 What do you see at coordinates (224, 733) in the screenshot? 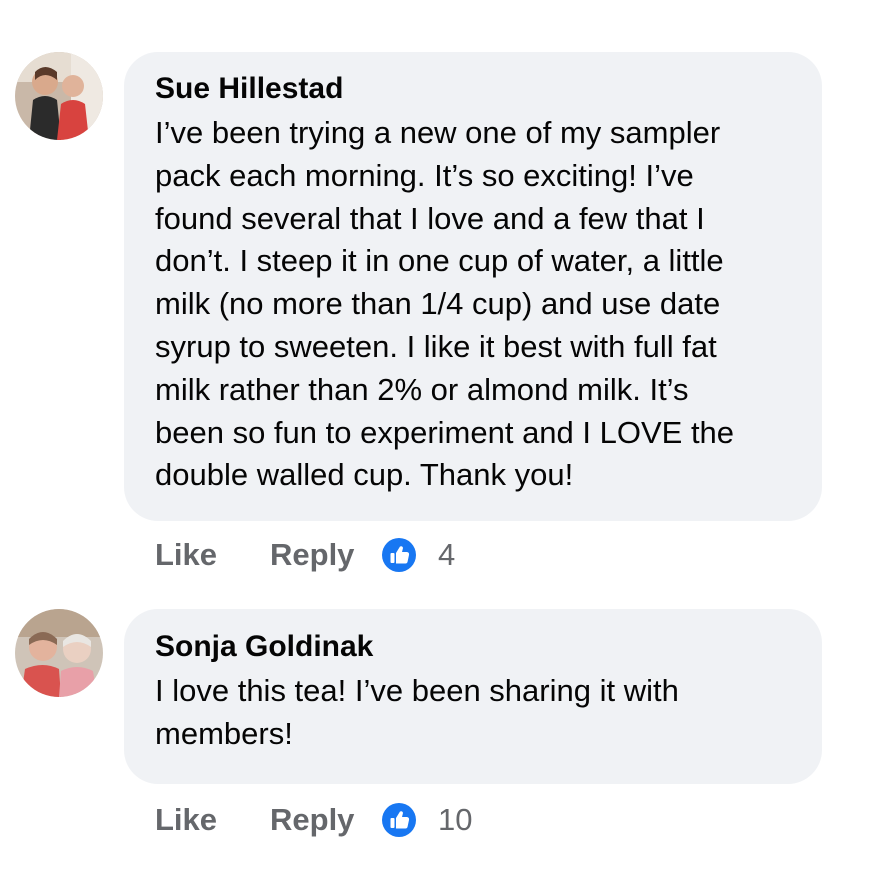
I see `comment-text-line: members!` at bounding box center [224, 733].